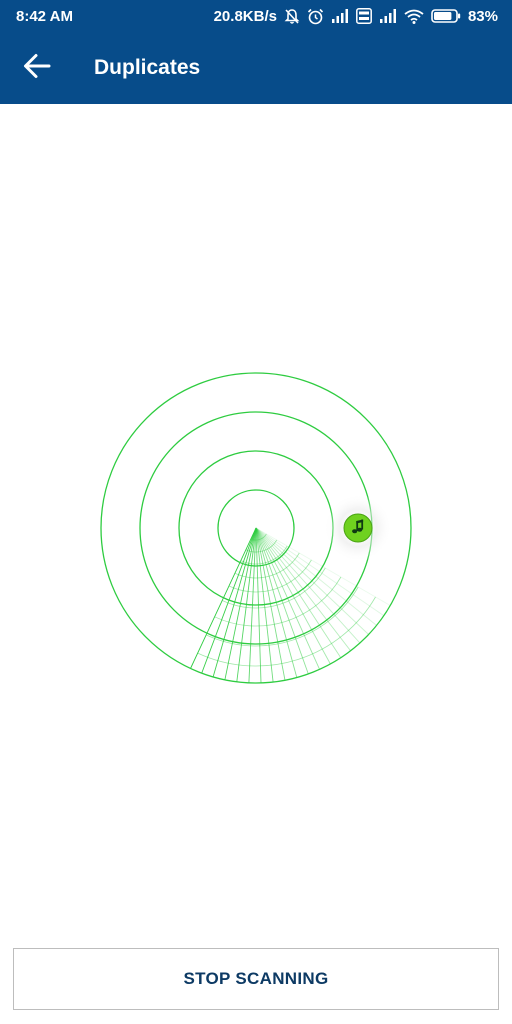 This screenshot has height=1024, width=512. I want to click on battery-percent: 83%, so click(482, 16).